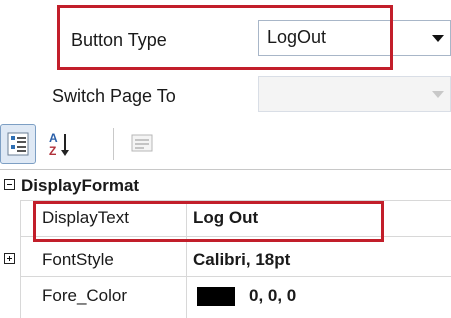 The image size is (451, 318). Describe the element at coordinates (241, 260) in the screenshot. I see `property-value-fontstyle: Calibri, 18pt` at that location.